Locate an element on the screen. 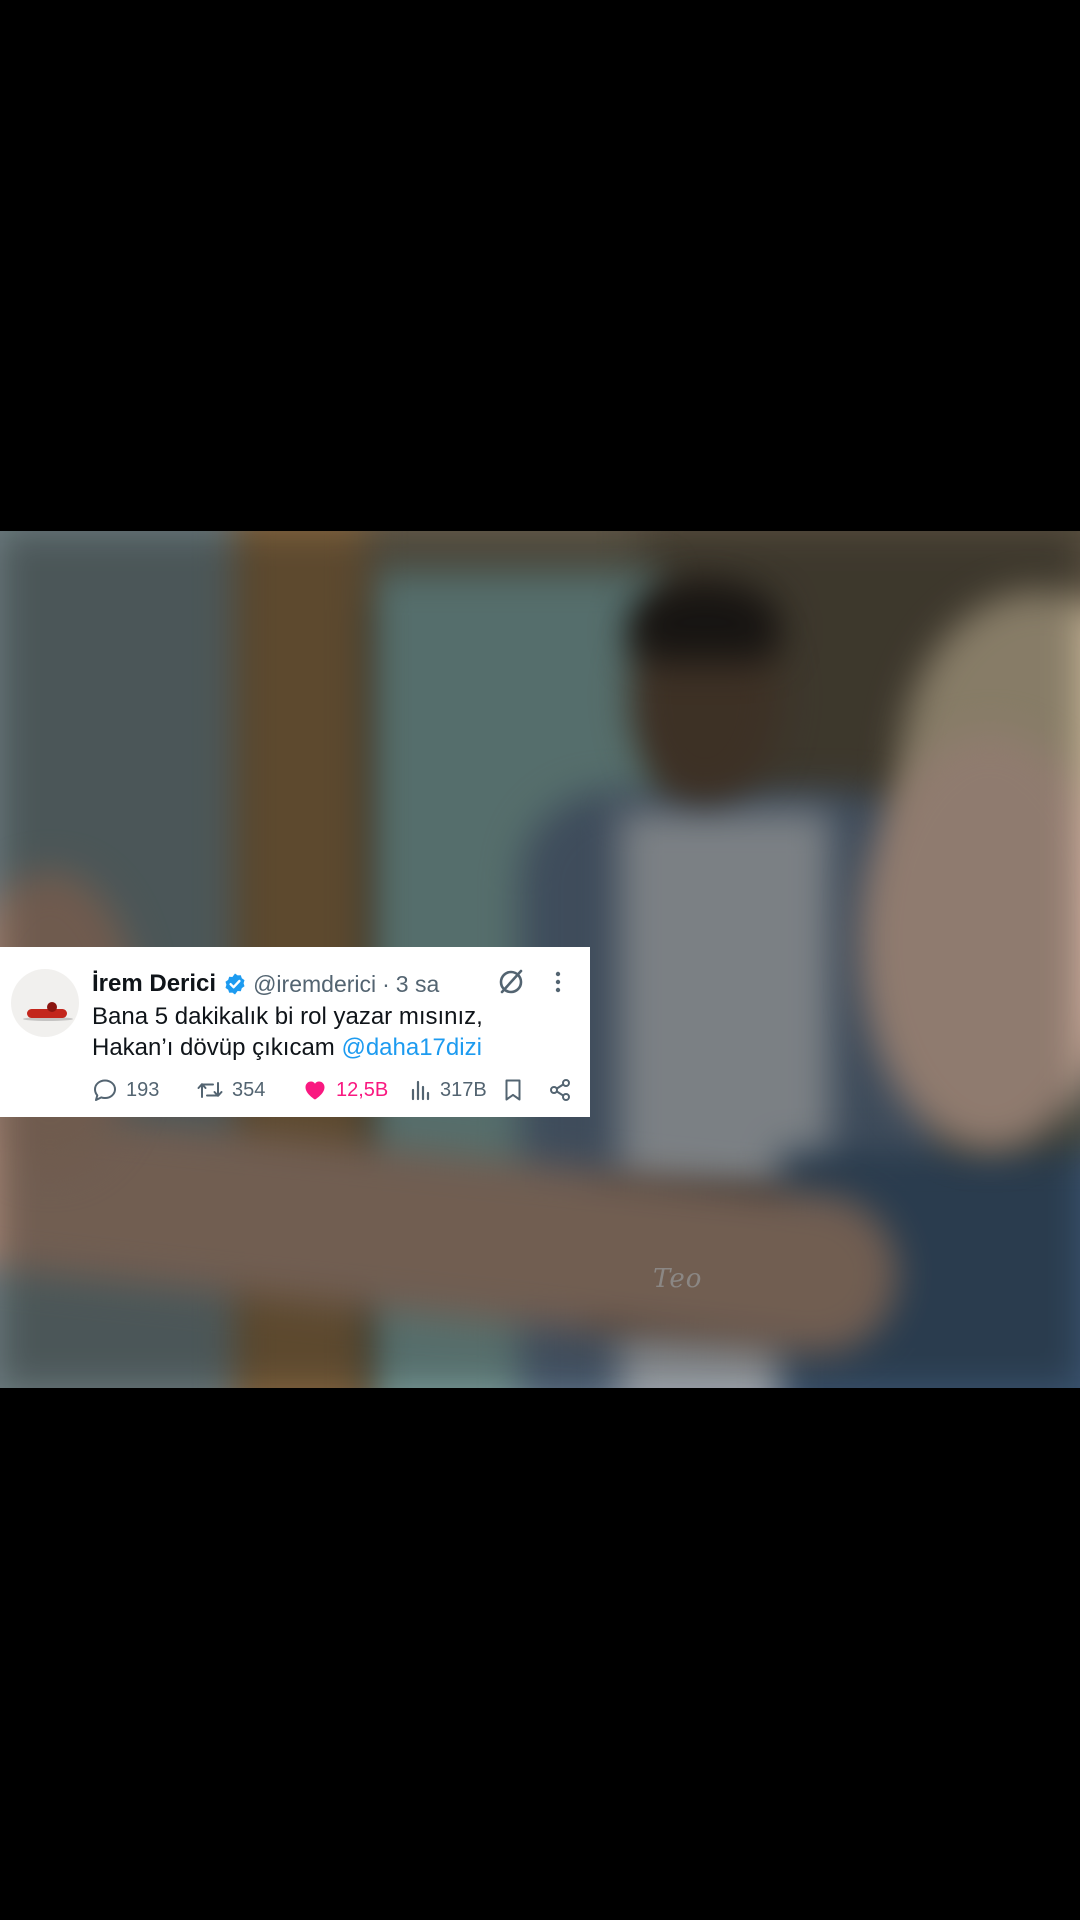 This screenshot has height=1920, width=1080. more-icon is located at coordinates (558, 982).